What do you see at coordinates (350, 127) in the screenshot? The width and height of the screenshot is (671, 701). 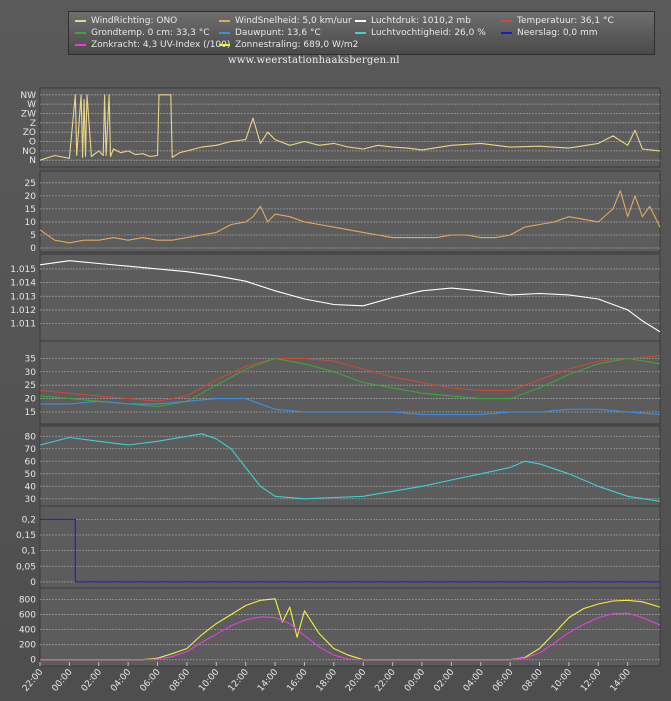 I see `panel-wind_dir-background` at bounding box center [350, 127].